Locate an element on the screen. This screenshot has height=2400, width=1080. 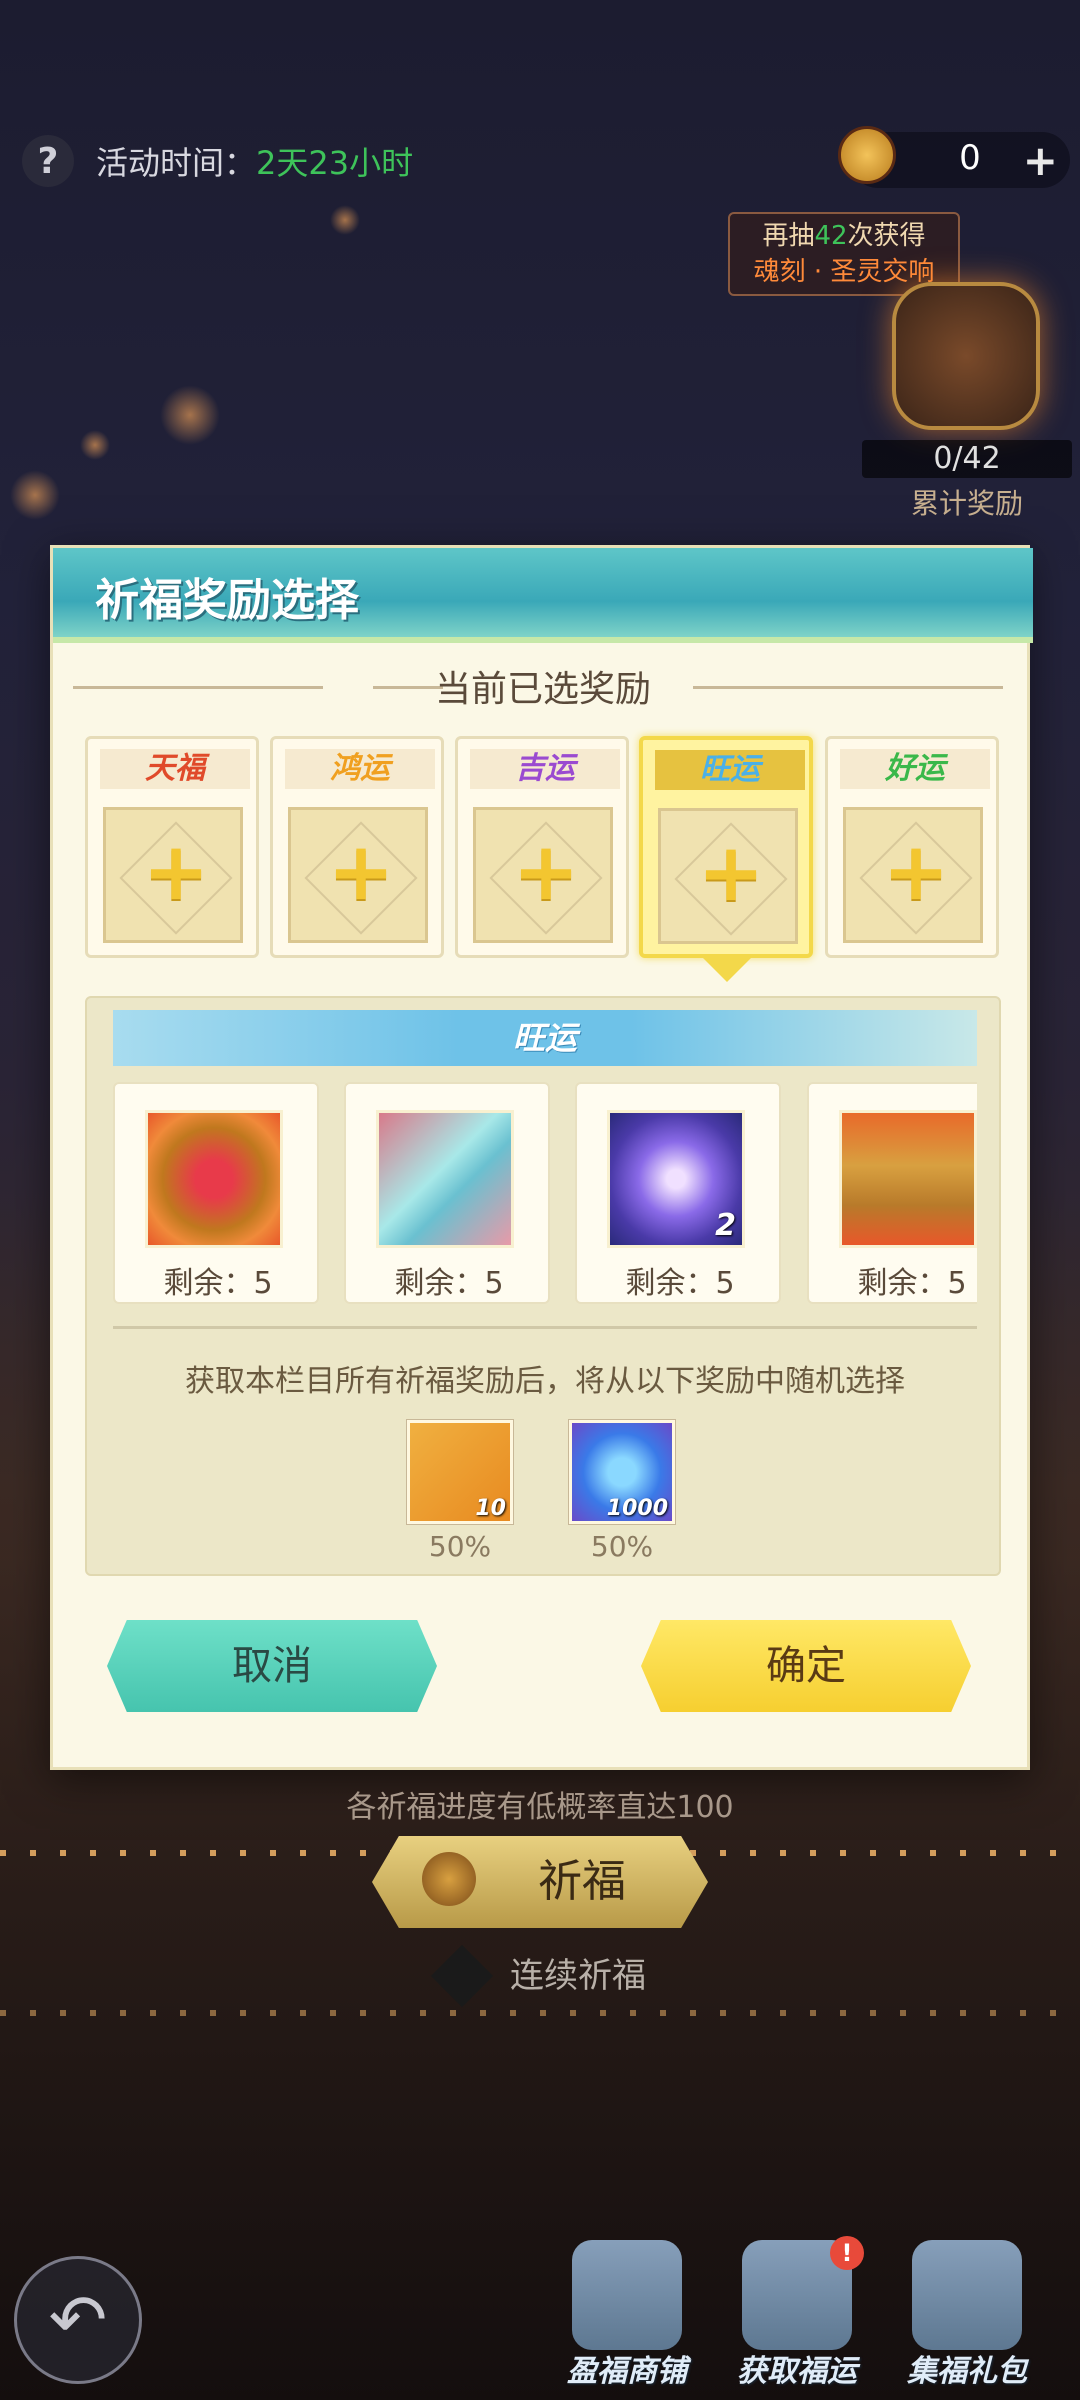
reward-count: 2 is located at coordinates (725, 1225).